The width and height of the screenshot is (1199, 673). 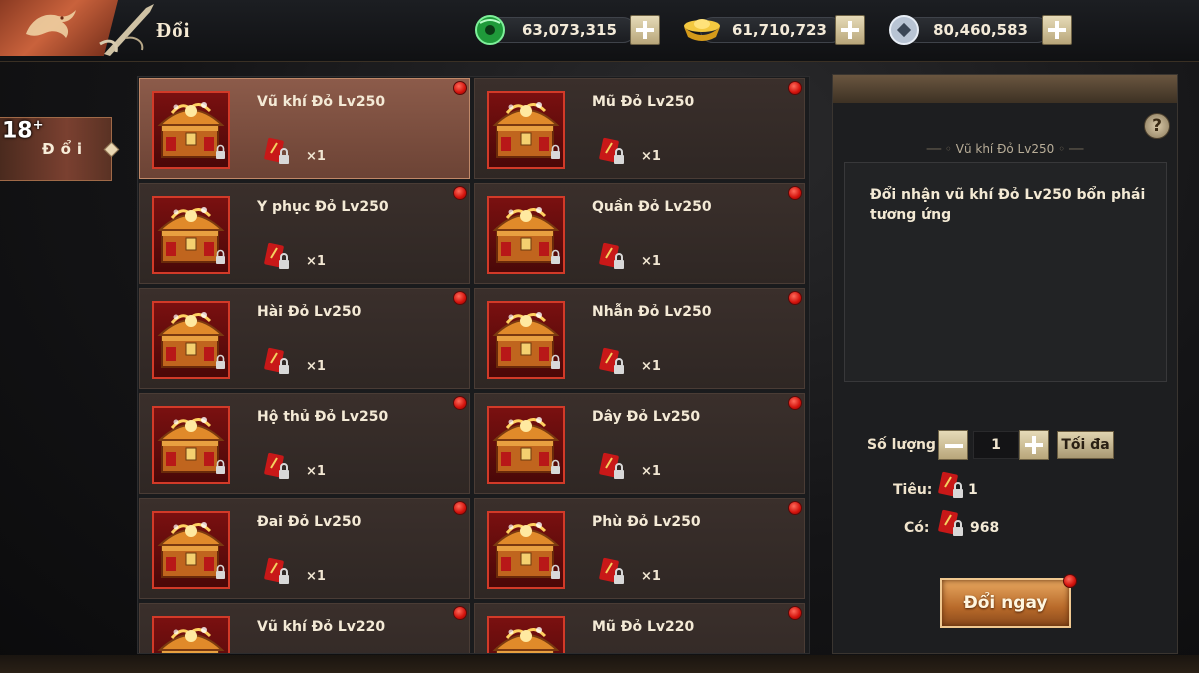 I want to click on currency-silver: 80,460,583, so click(x=979, y=30).